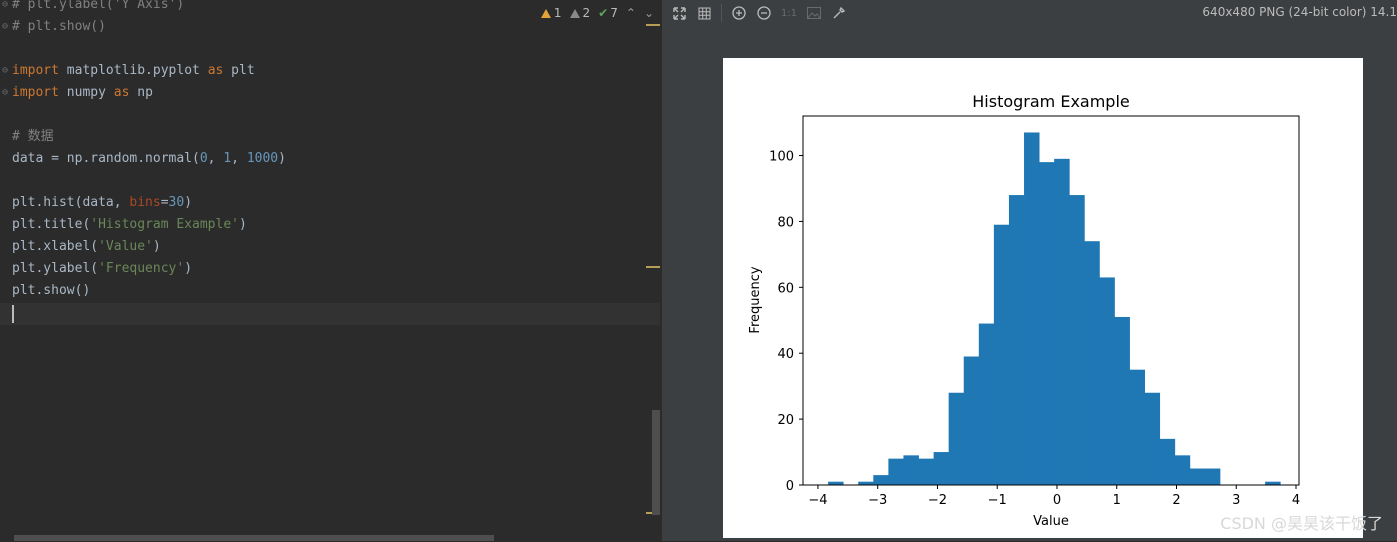 This screenshot has width=1397, height=542. I want to click on code-line: # plt.show(), so click(149, 27).